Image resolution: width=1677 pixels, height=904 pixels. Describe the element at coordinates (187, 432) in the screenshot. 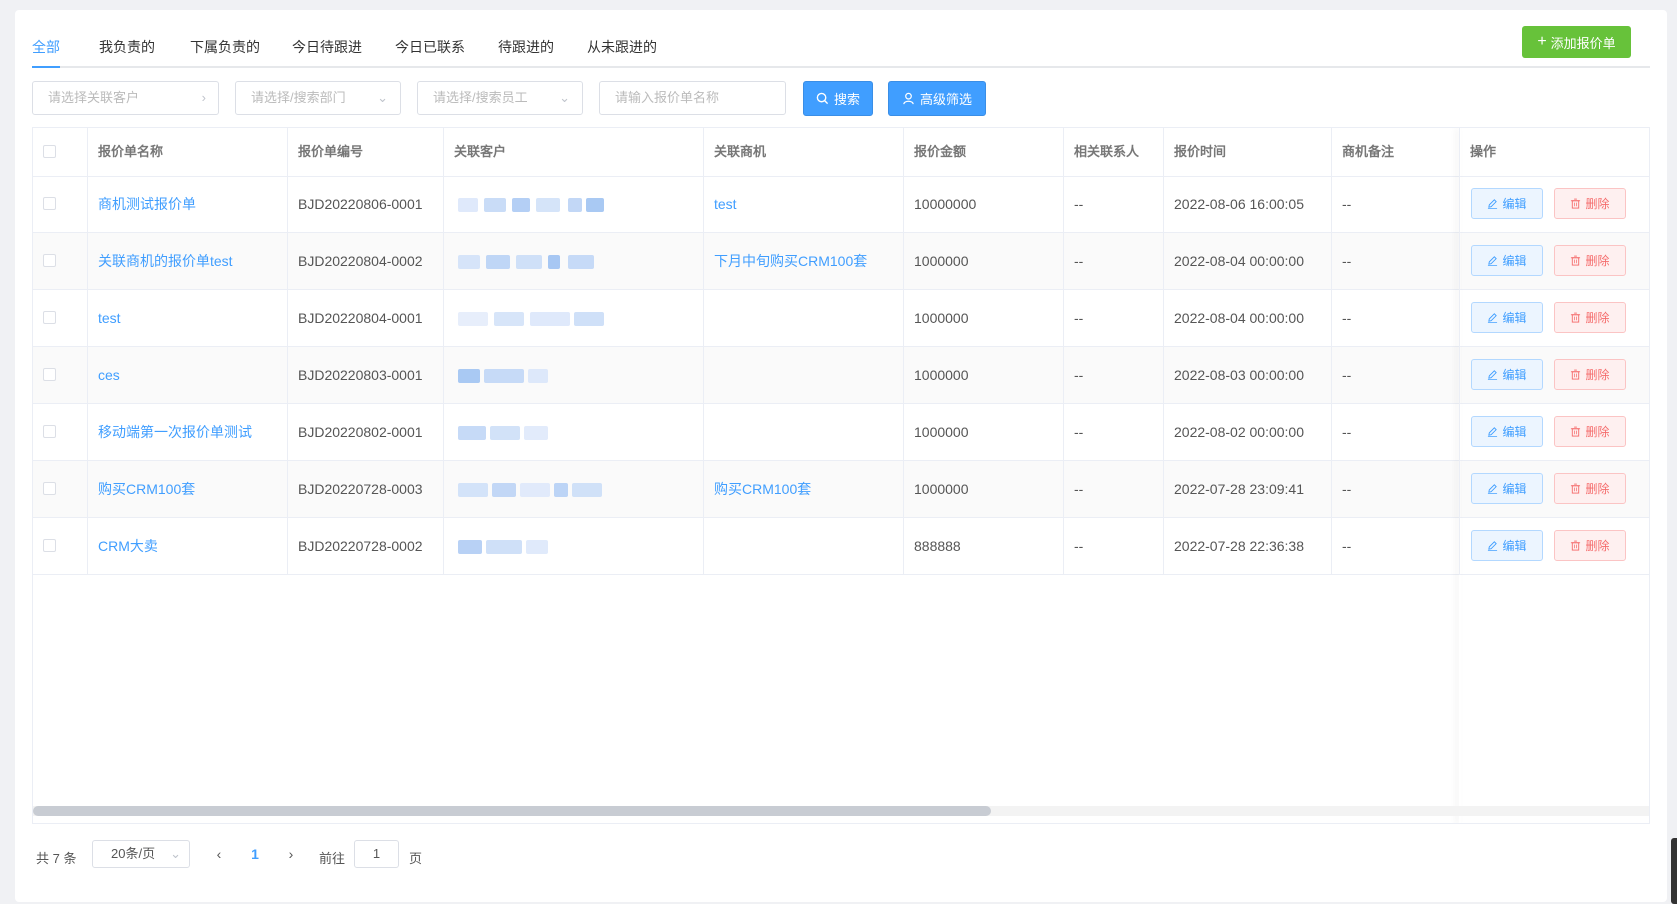

I see `name-cell: 移动端第一次报价单测试` at that location.